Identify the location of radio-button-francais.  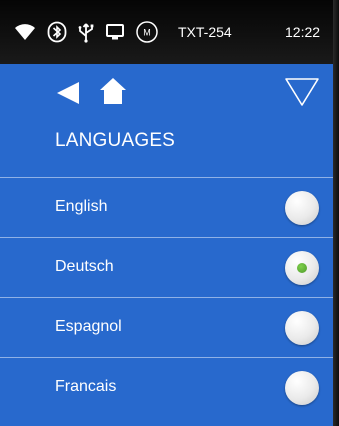
(302, 388).